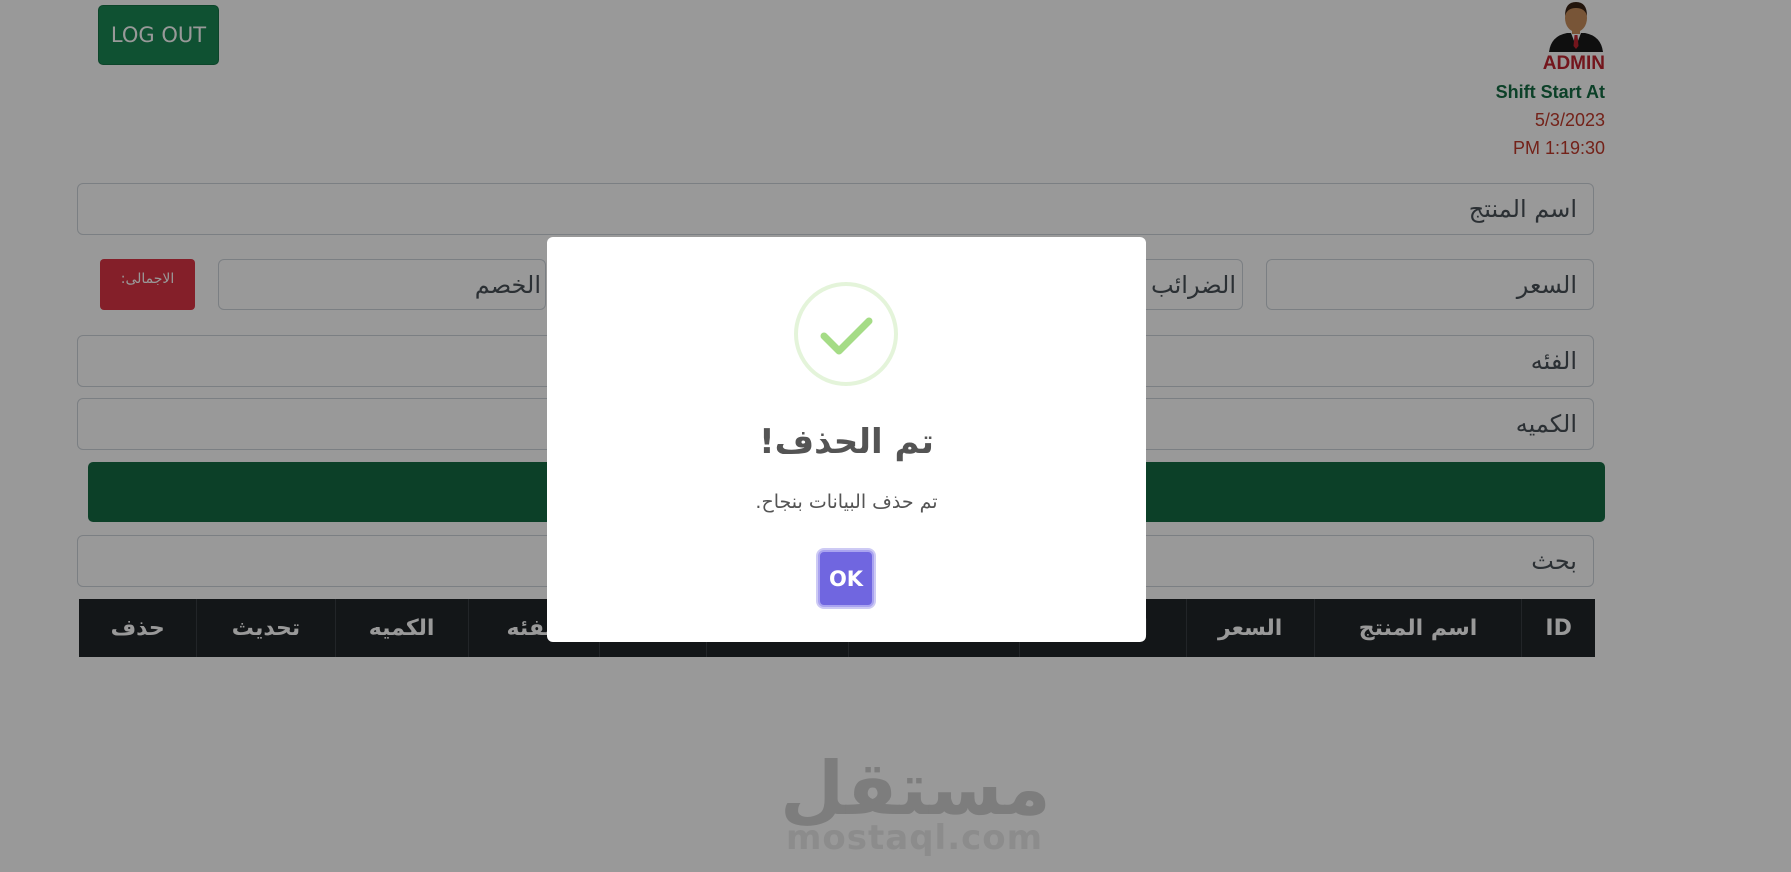  Describe the element at coordinates (915, 789) in the screenshot. I see `watermark-arabic: مستقل` at that location.